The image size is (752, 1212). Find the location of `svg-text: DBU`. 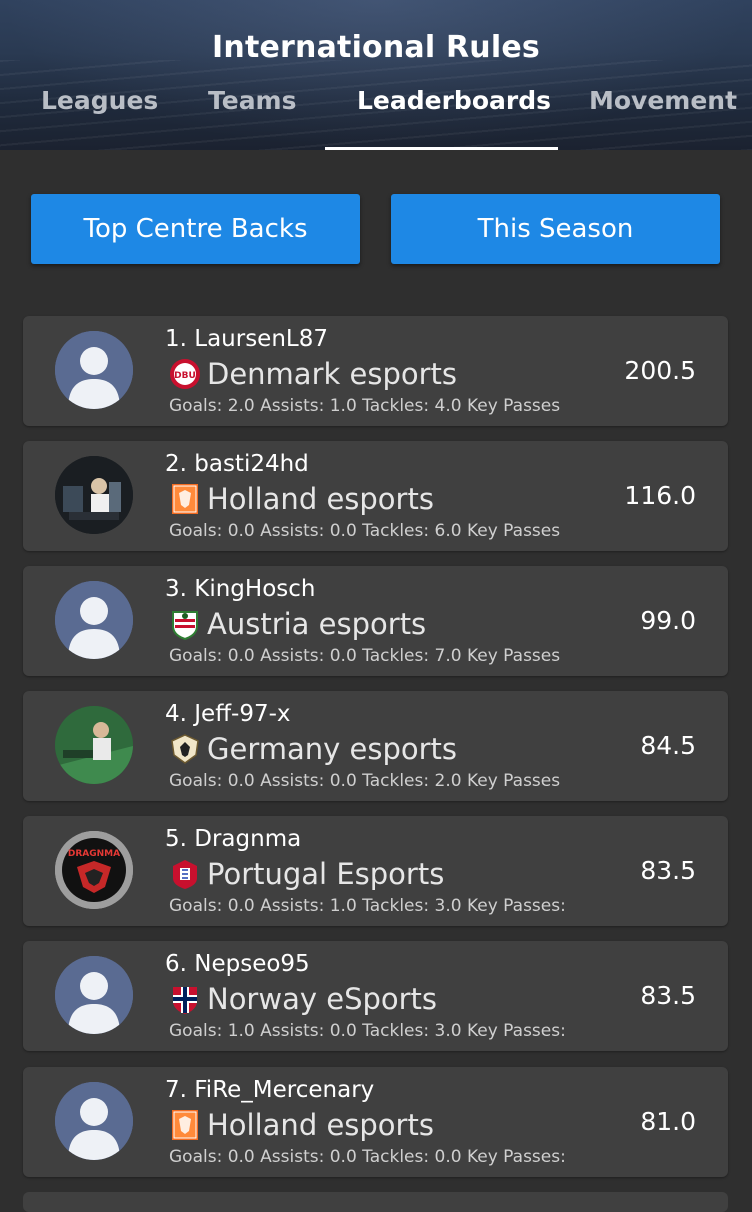

svg-text: DBU is located at coordinates (185, 376).